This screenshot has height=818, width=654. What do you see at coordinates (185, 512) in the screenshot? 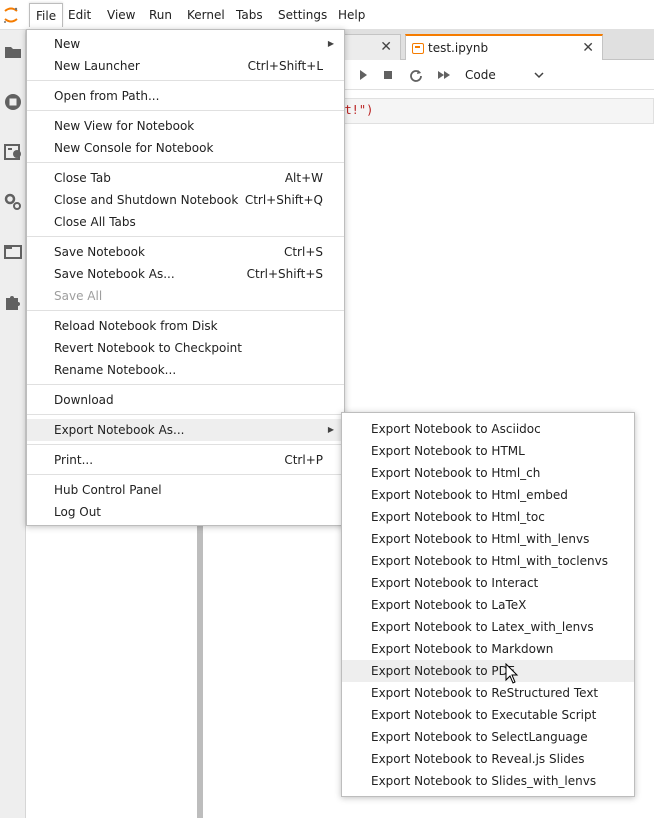
I see `file-menu-item-log-out: Log Out` at bounding box center [185, 512].